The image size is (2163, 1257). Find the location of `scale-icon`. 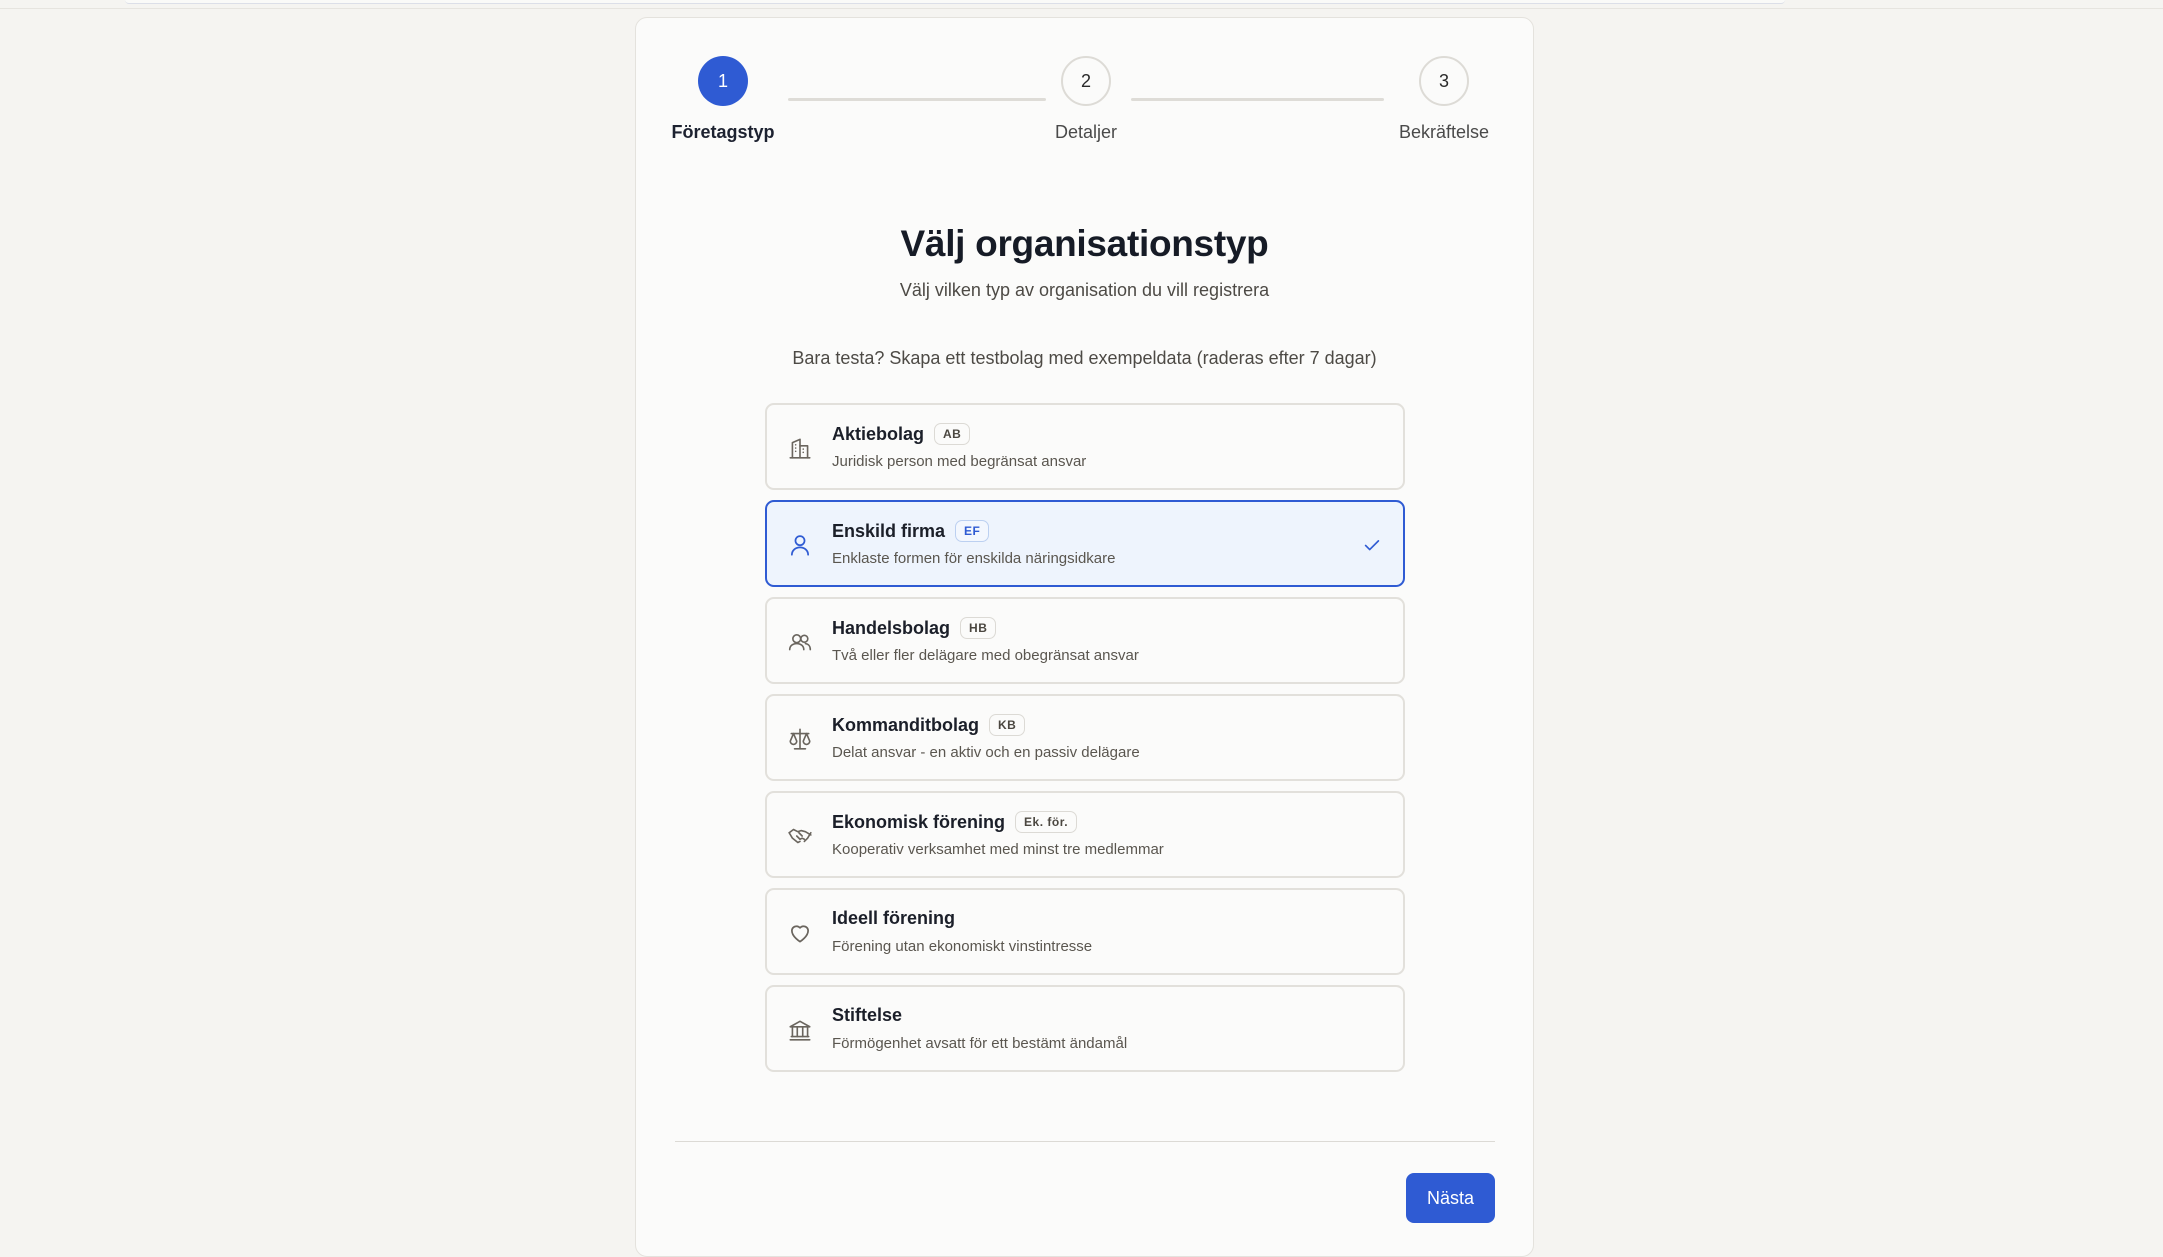

scale-icon is located at coordinates (800, 739).